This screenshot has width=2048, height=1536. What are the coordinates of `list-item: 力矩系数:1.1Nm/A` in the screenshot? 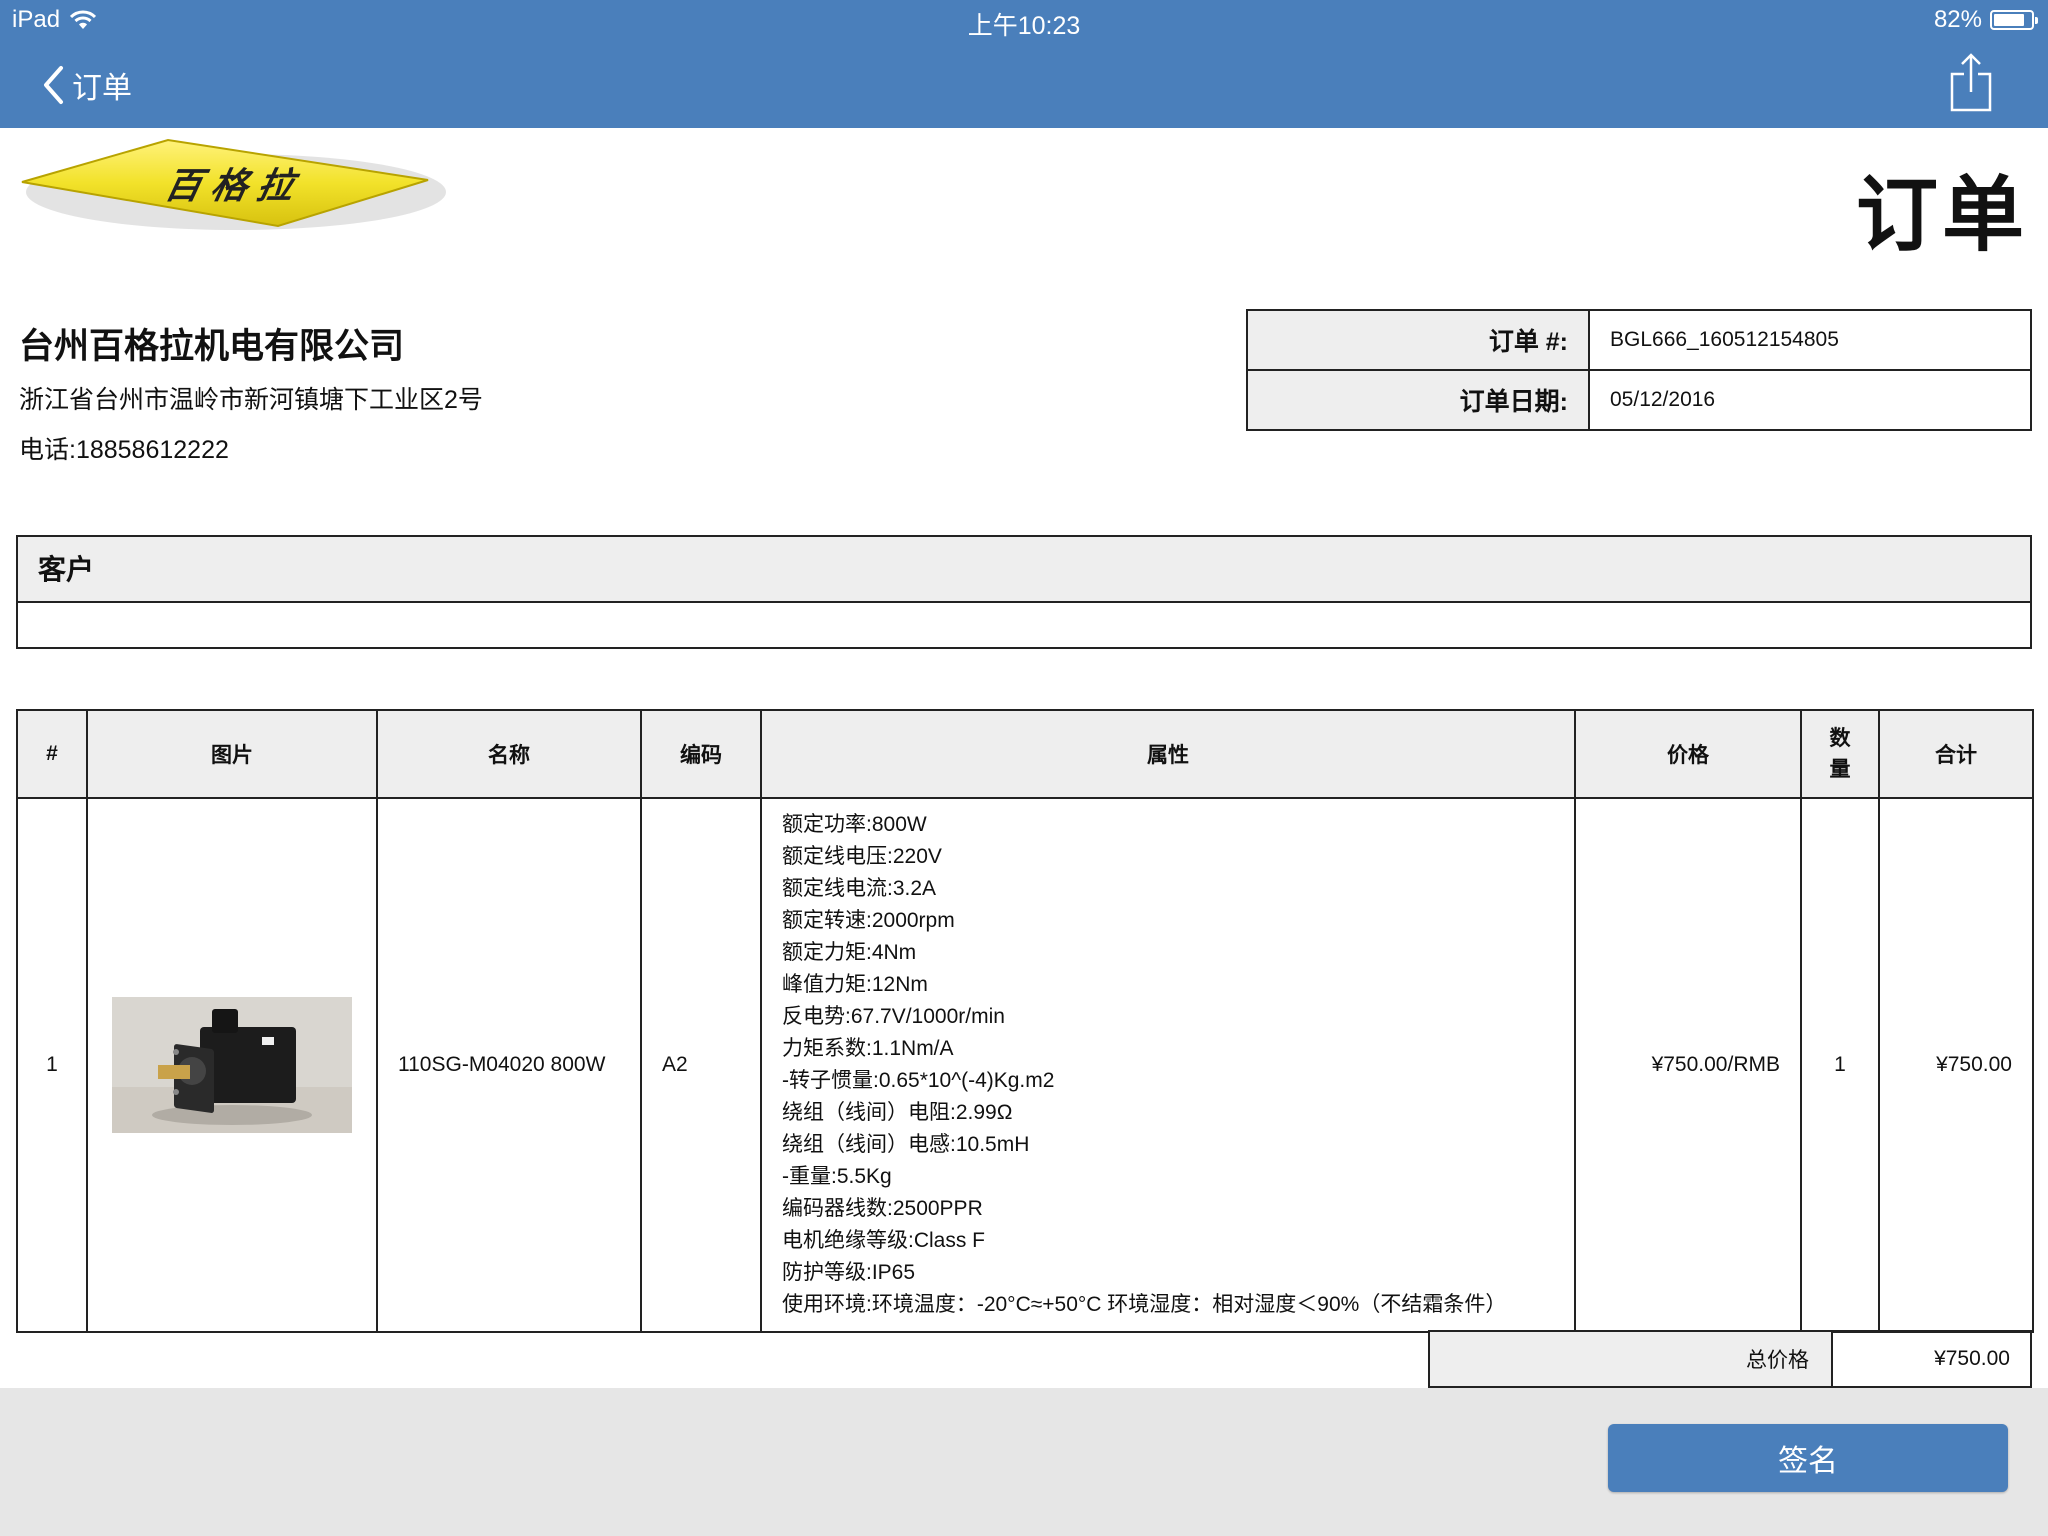 It's located at (868, 1048).